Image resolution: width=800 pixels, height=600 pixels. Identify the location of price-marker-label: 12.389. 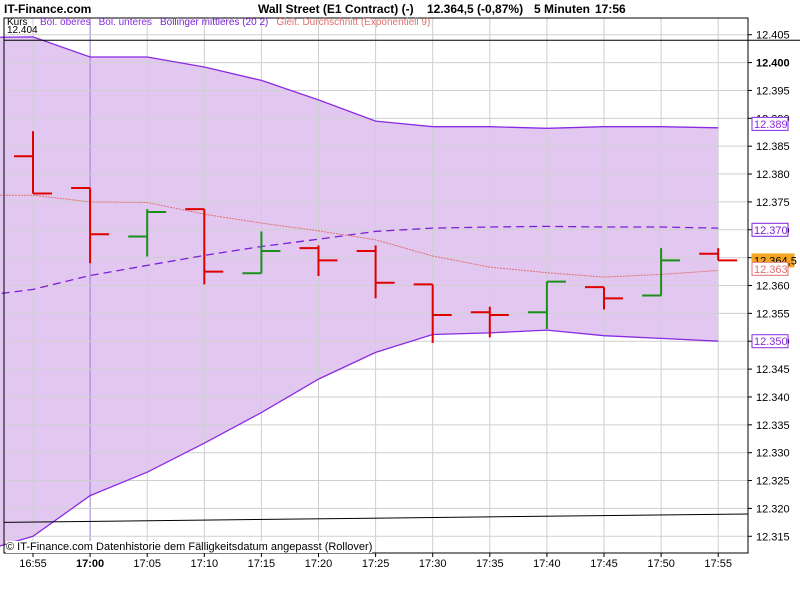
(771, 125).